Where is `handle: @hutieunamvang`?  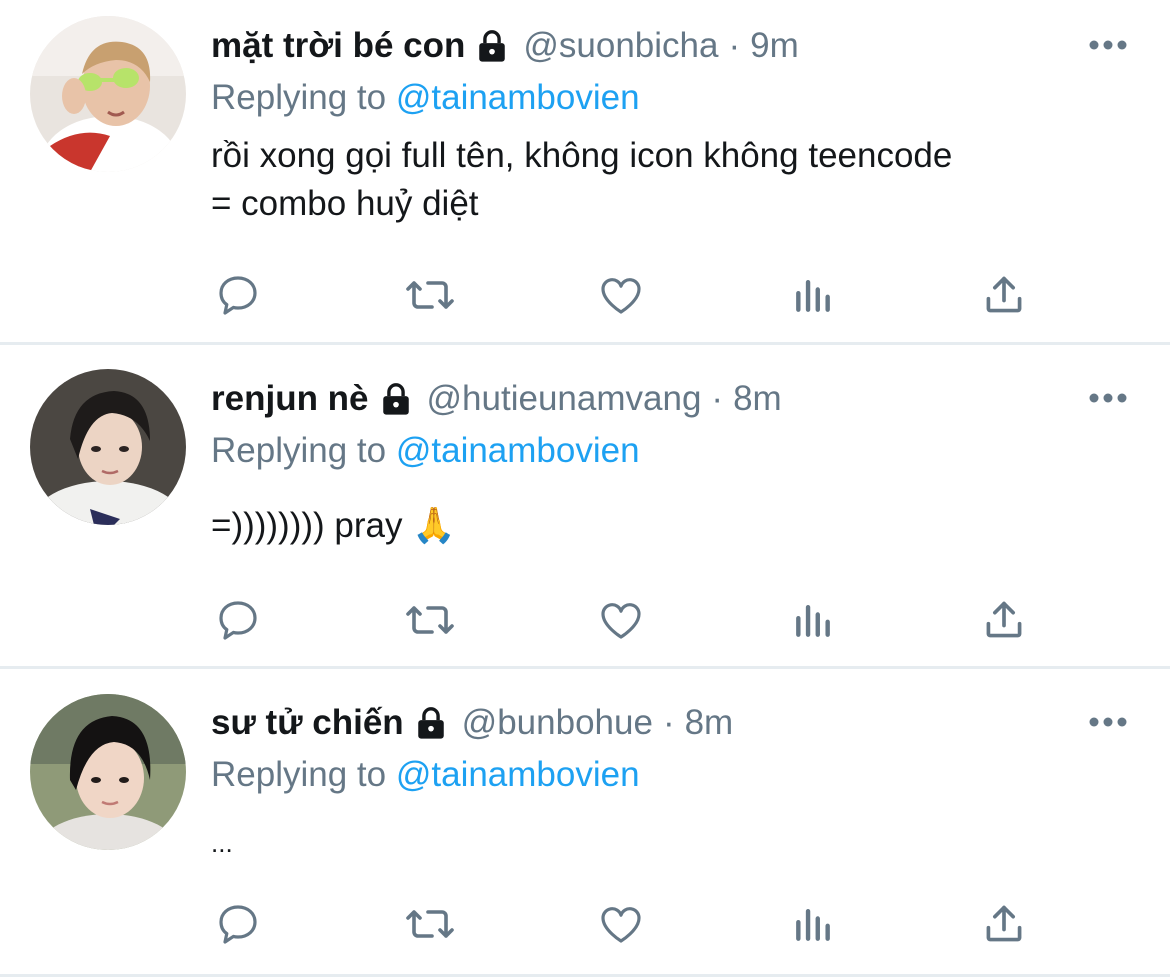
handle: @hutieunamvang is located at coordinates (564, 399).